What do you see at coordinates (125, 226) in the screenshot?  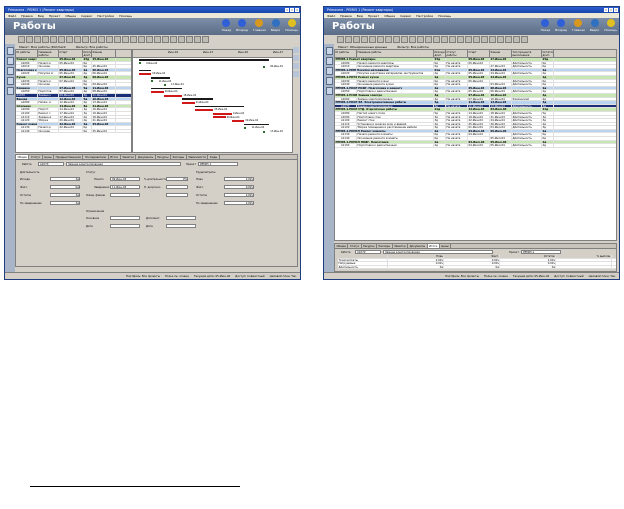 I see `primary-date-field` at bounding box center [125, 226].